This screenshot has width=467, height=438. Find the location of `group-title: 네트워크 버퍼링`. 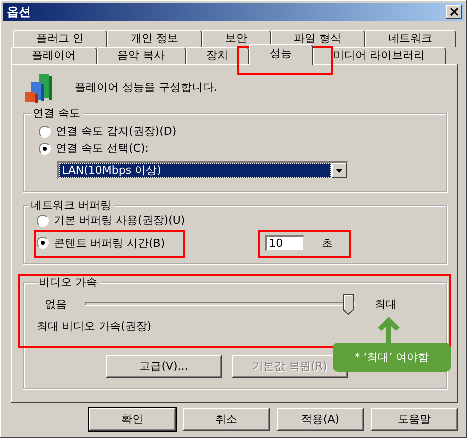

group-title: 네트워크 버퍼링 is located at coordinates (71, 205).